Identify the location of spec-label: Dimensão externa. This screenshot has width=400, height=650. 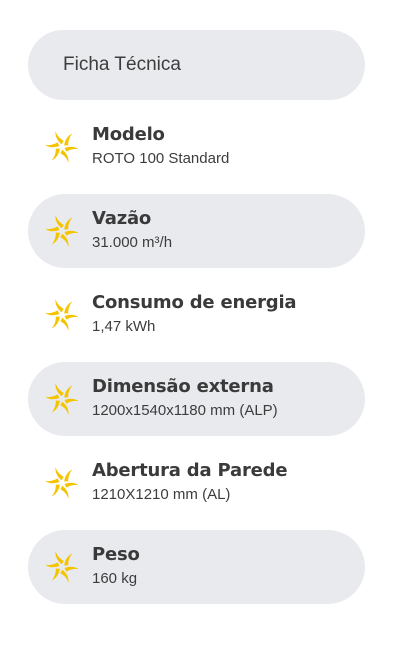
(183, 386).